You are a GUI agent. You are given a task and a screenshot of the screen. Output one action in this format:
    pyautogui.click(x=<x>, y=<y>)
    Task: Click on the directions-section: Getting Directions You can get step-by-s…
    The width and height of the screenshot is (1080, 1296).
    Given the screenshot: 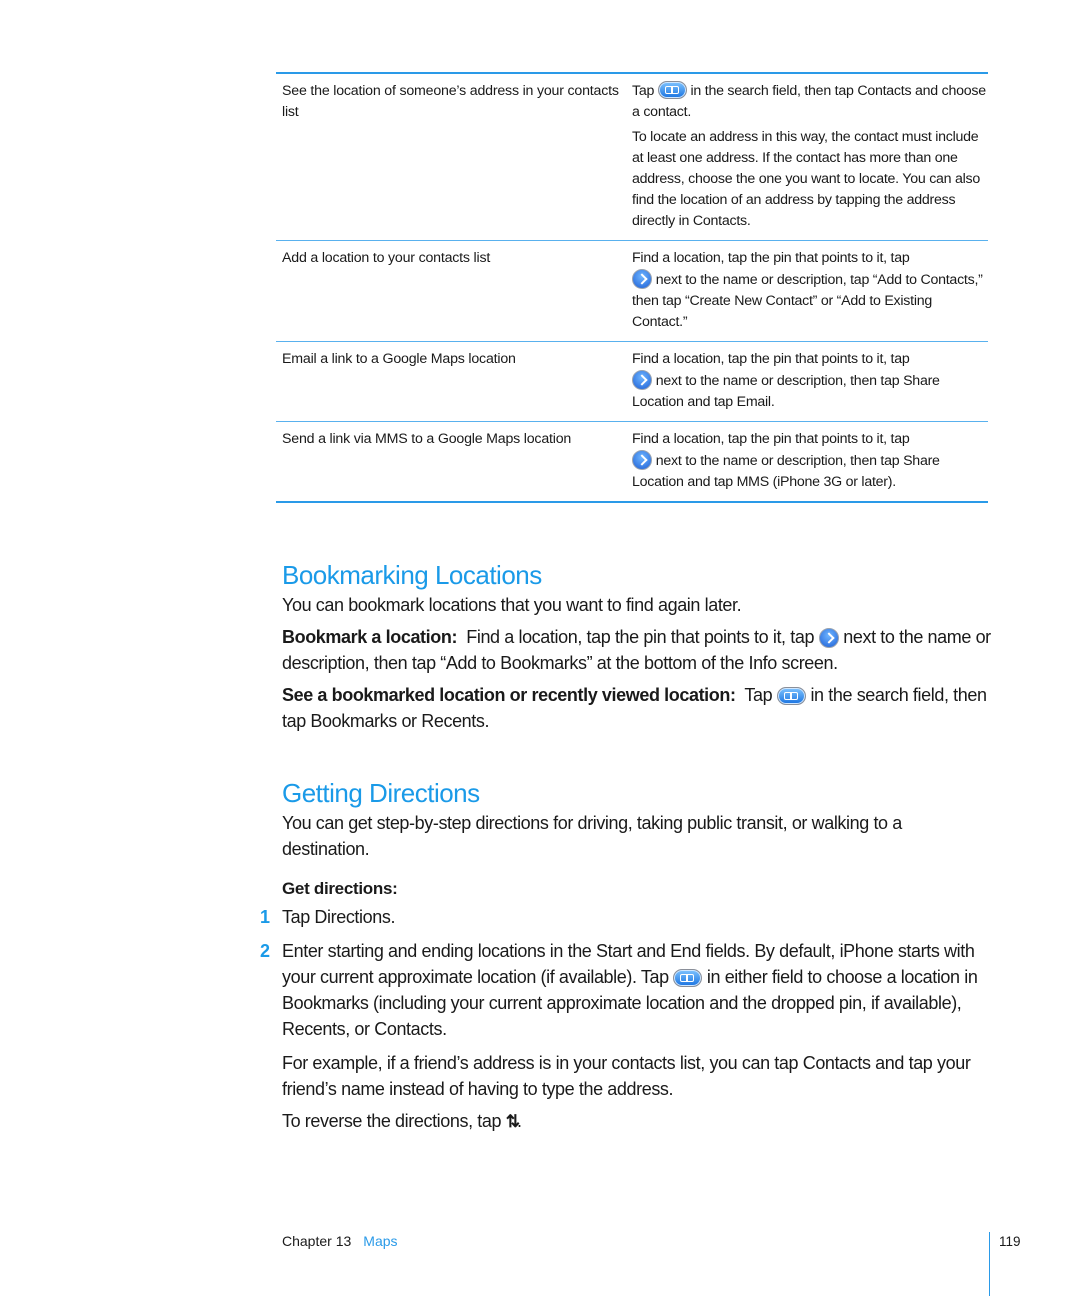 What is the action you would take?
    pyautogui.click(x=637, y=839)
    